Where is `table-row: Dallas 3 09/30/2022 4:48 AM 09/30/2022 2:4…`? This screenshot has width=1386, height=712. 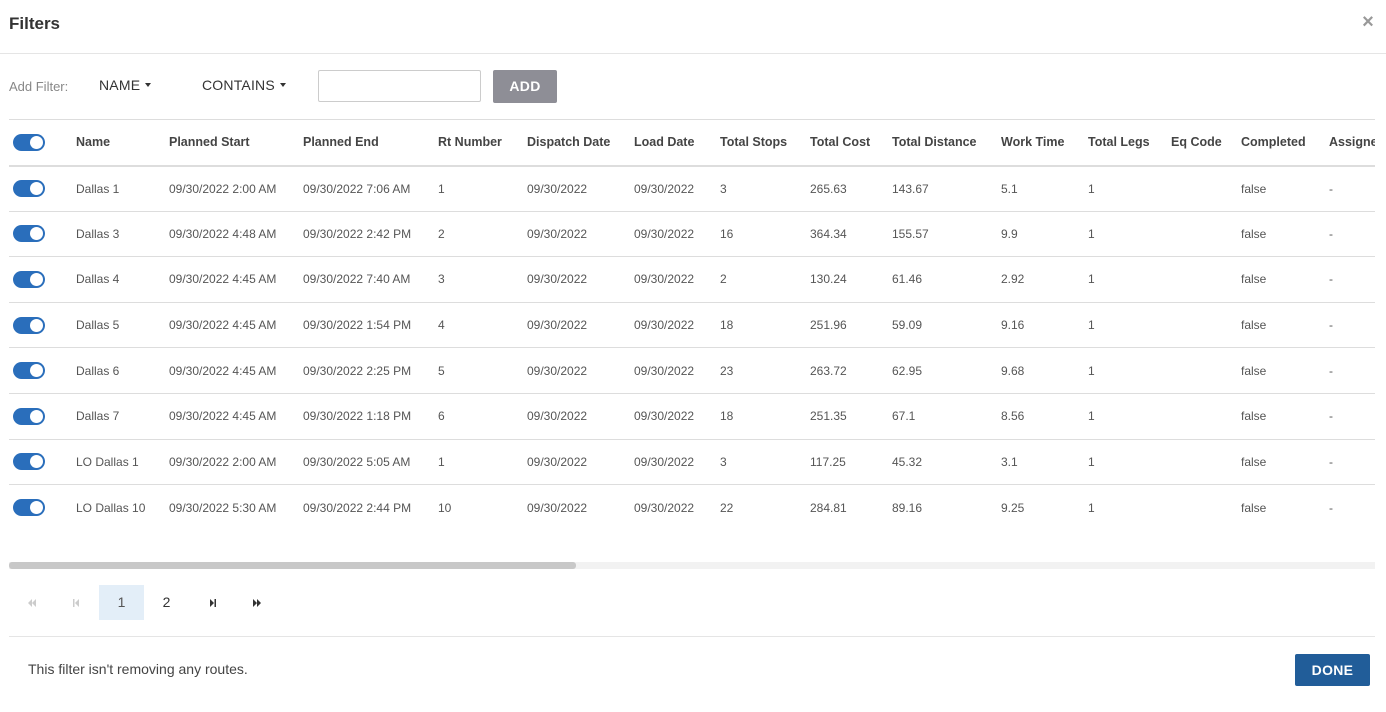
table-row: Dallas 3 09/30/2022 4:48 AM 09/30/2022 2:4… is located at coordinates (692, 234).